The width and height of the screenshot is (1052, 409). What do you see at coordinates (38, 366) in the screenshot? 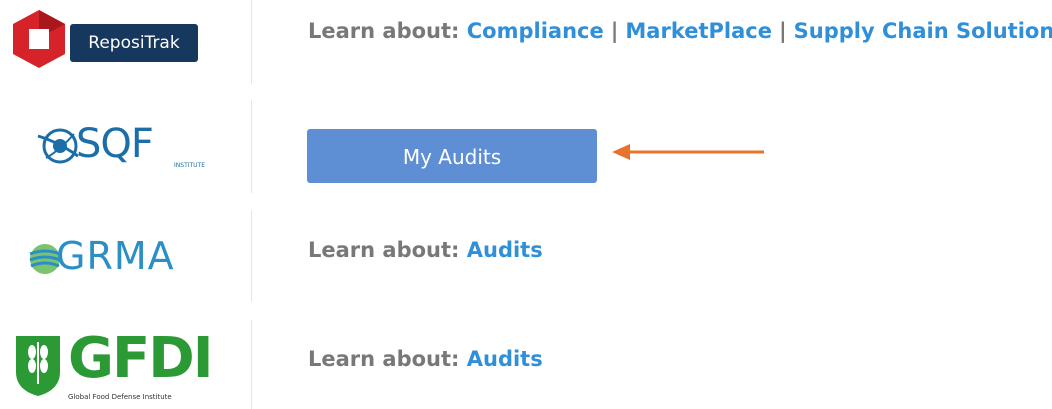
I see `gfdi-shield-icon` at bounding box center [38, 366].